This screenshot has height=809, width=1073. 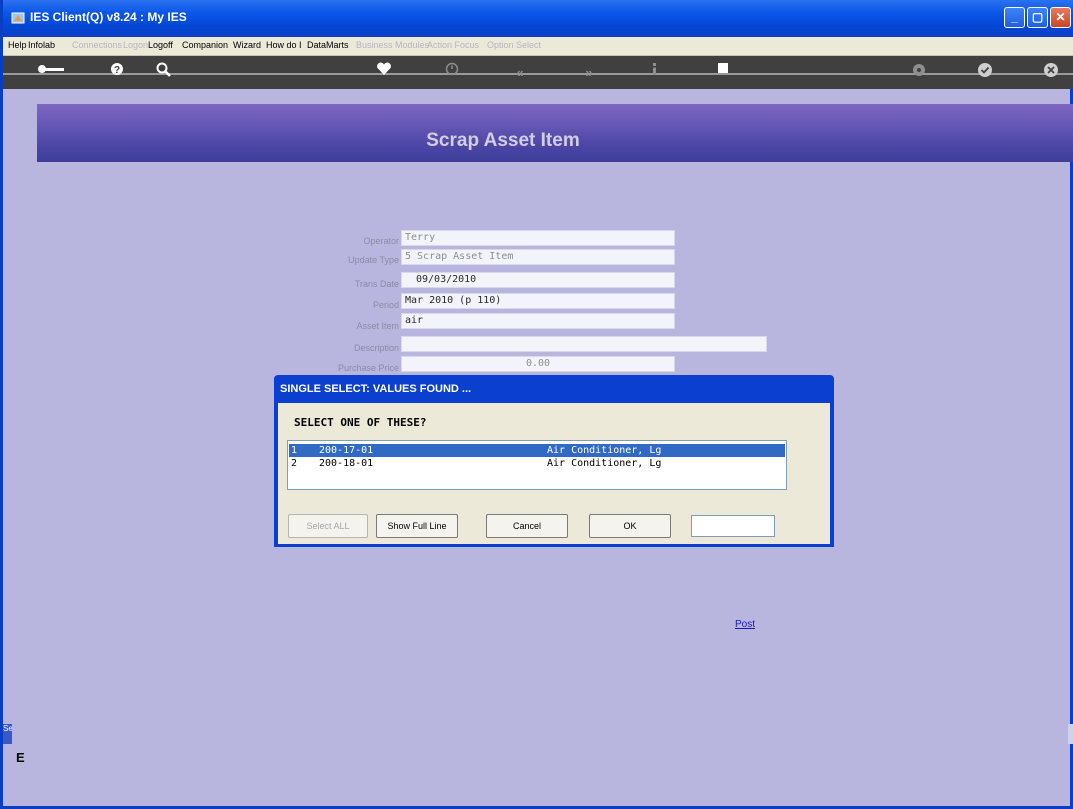 I want to click on operator-label: Operator, so click(x=381, y=241).